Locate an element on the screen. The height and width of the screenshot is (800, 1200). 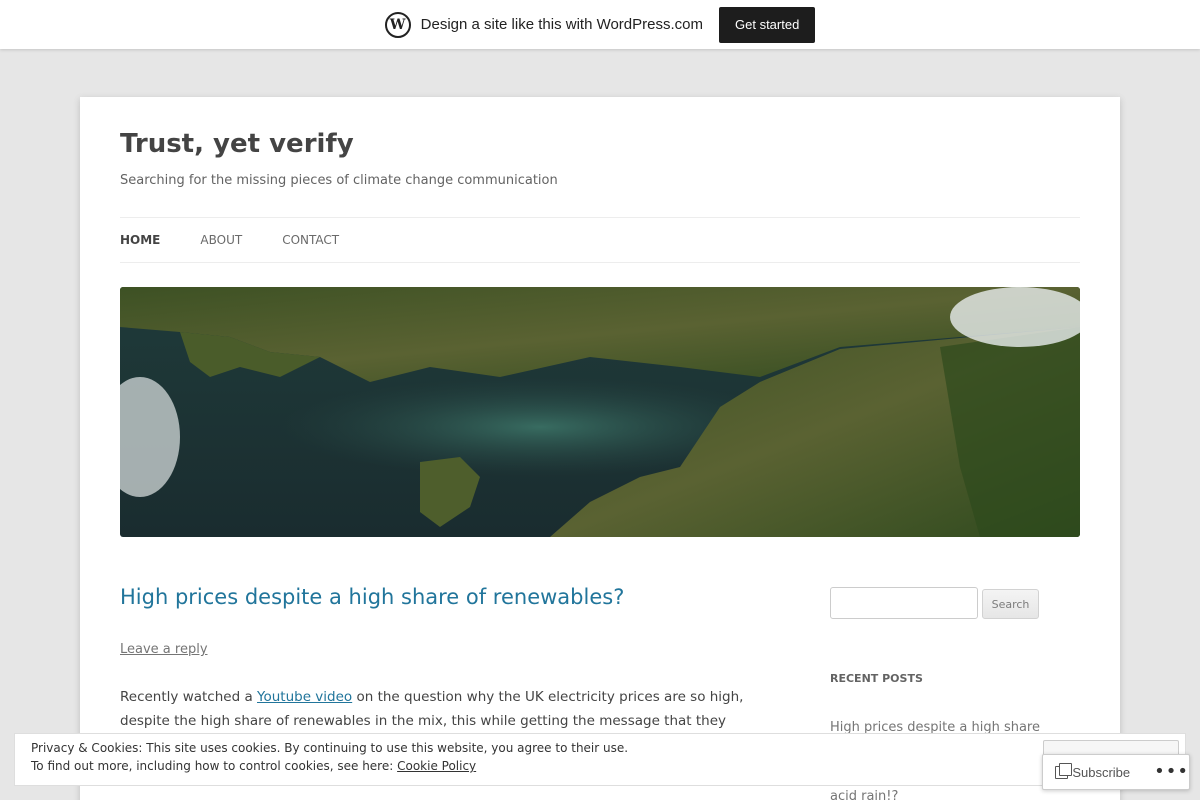
get-started-button: Get started is located at coordinates (767, 24).